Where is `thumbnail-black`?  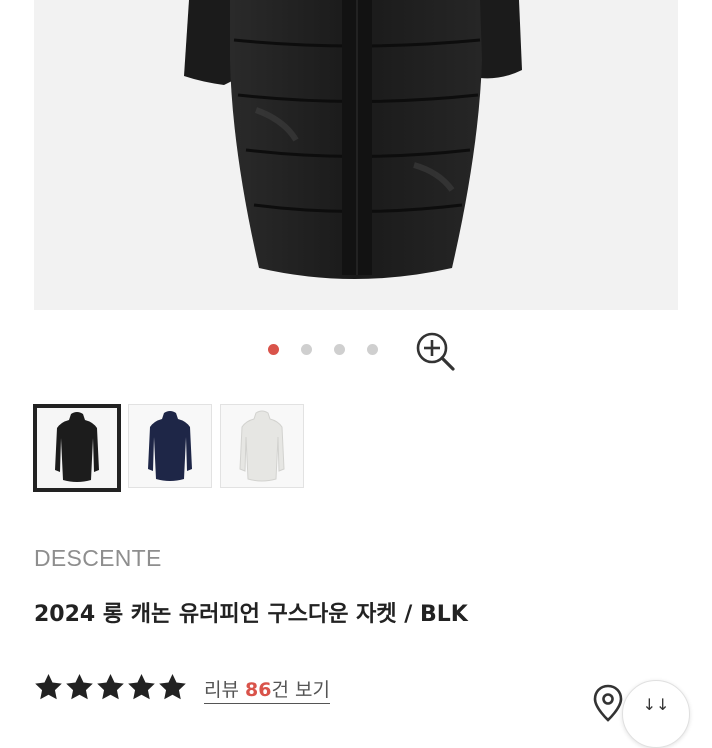 thumbnail-black is located at coordinates (77, 448).